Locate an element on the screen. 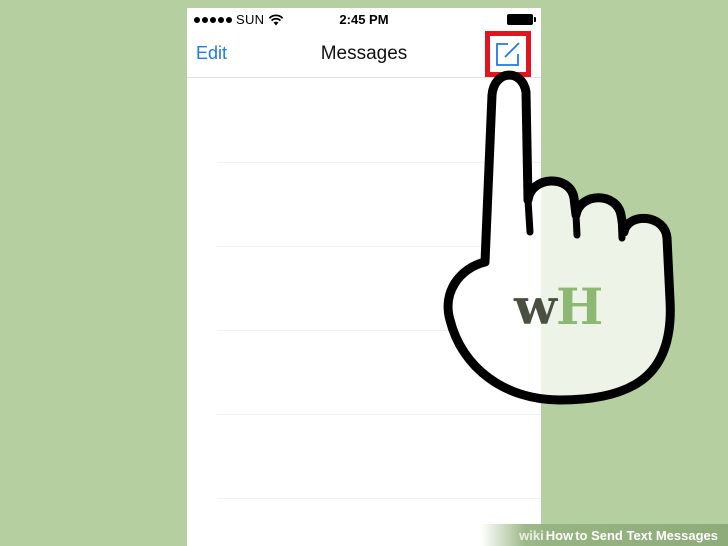 This screenshot has width=728, height=546. status-time: 2:45 PM is located at coordinates (364, 19).